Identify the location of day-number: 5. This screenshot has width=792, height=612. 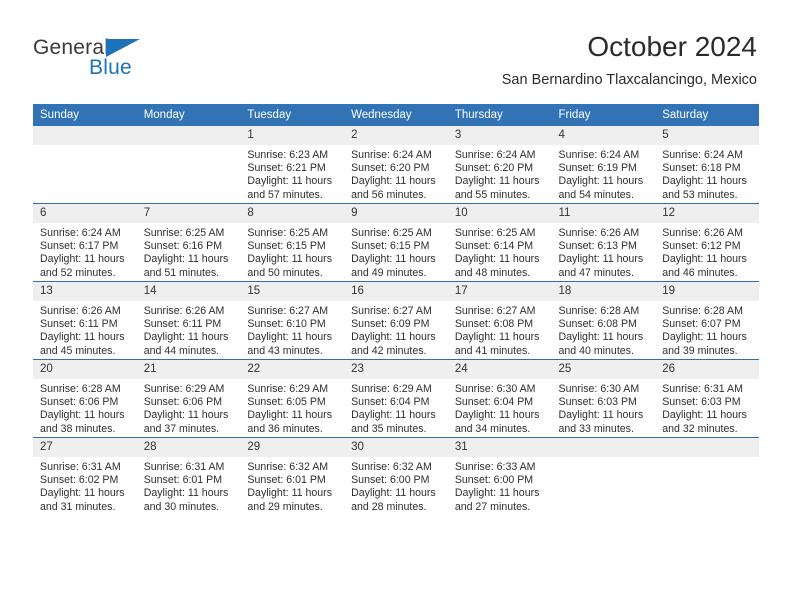
(707, 135).